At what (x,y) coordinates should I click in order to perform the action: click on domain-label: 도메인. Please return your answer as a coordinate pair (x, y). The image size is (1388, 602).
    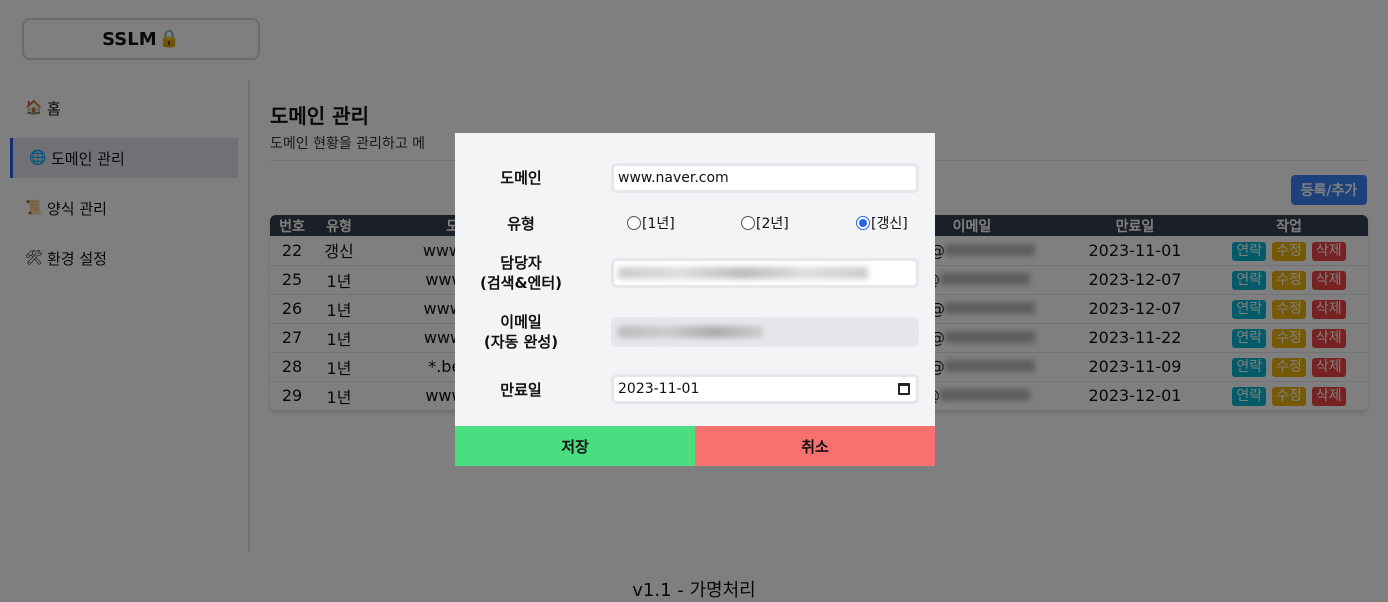
    Looking at the image, I should click on (521, 178).